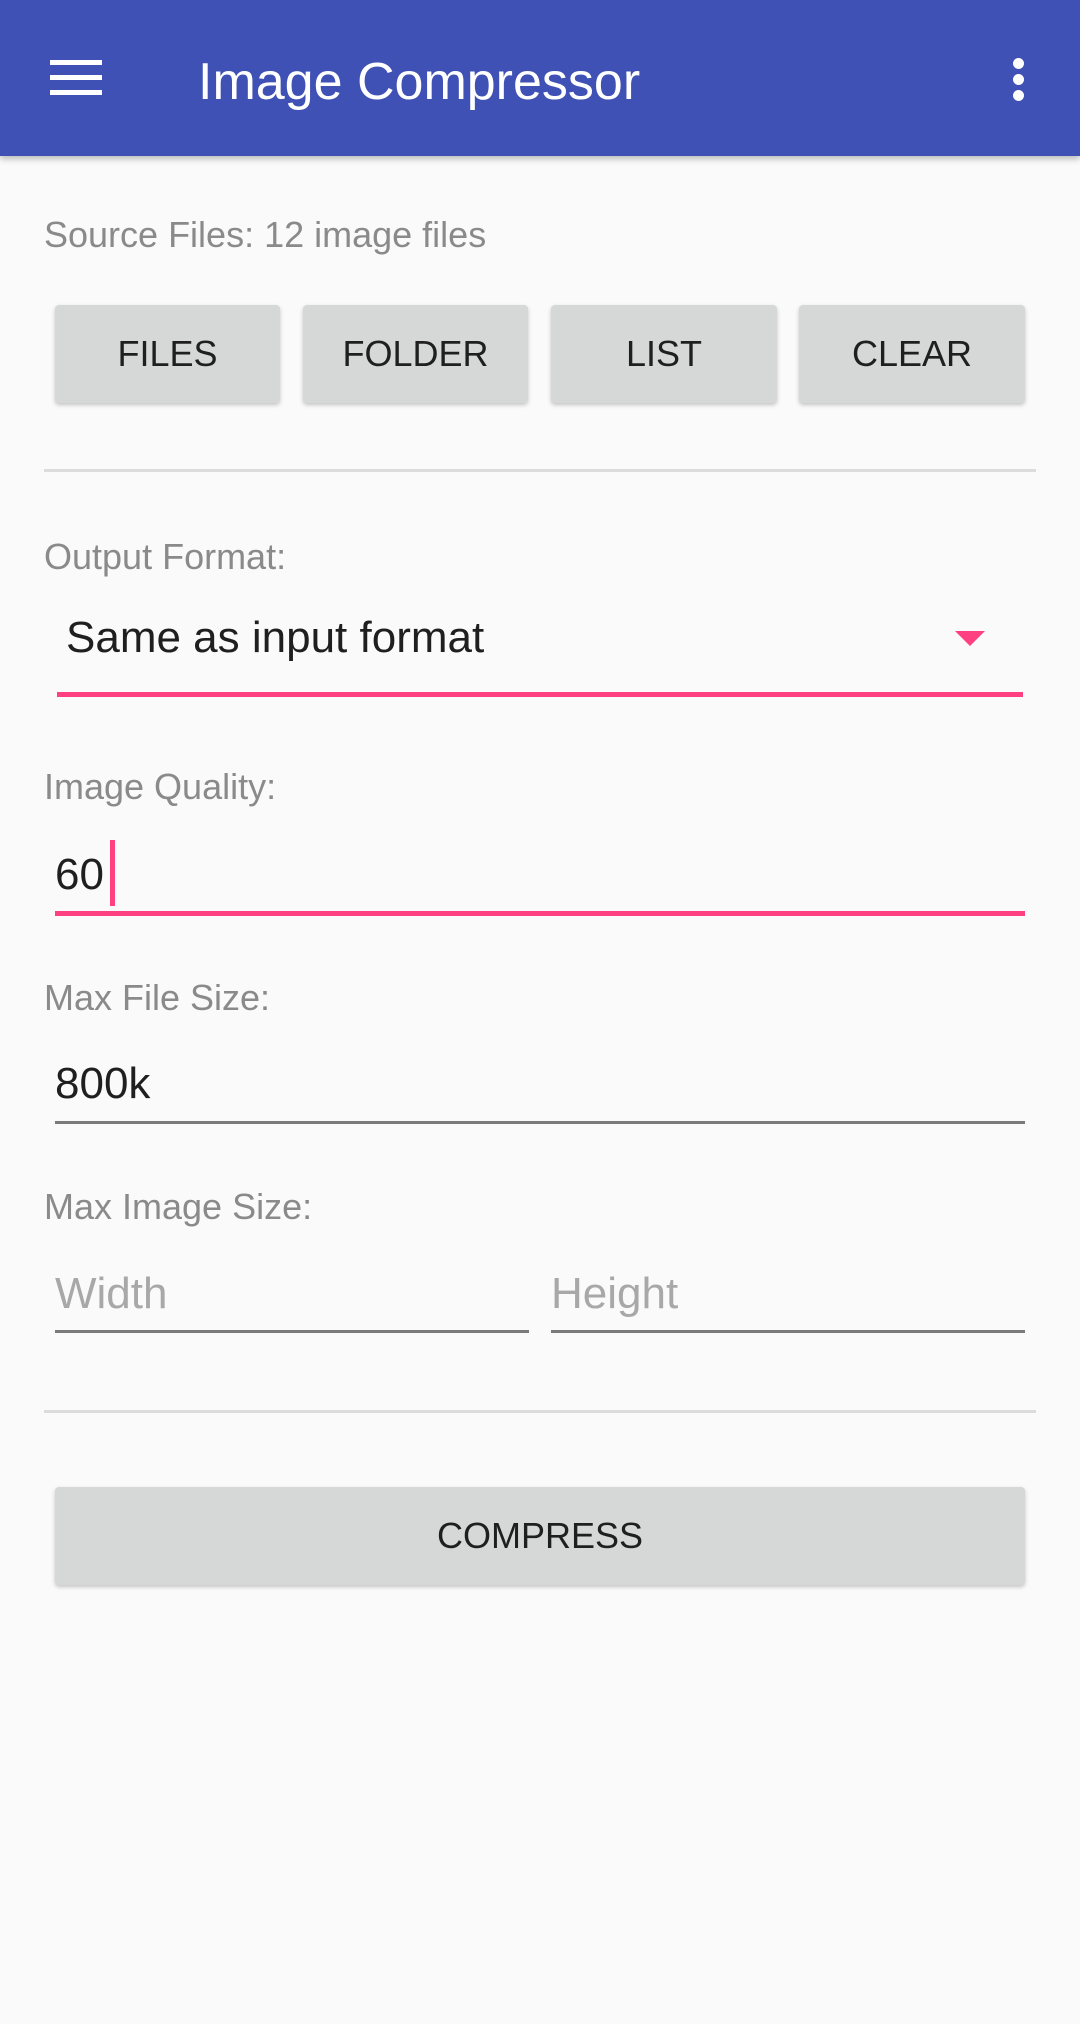 The height and width of the screenshot is (2024, 1080). Describe the element at coordinates (292, 1331) in the screenshot. I see `width-underline` at that location.